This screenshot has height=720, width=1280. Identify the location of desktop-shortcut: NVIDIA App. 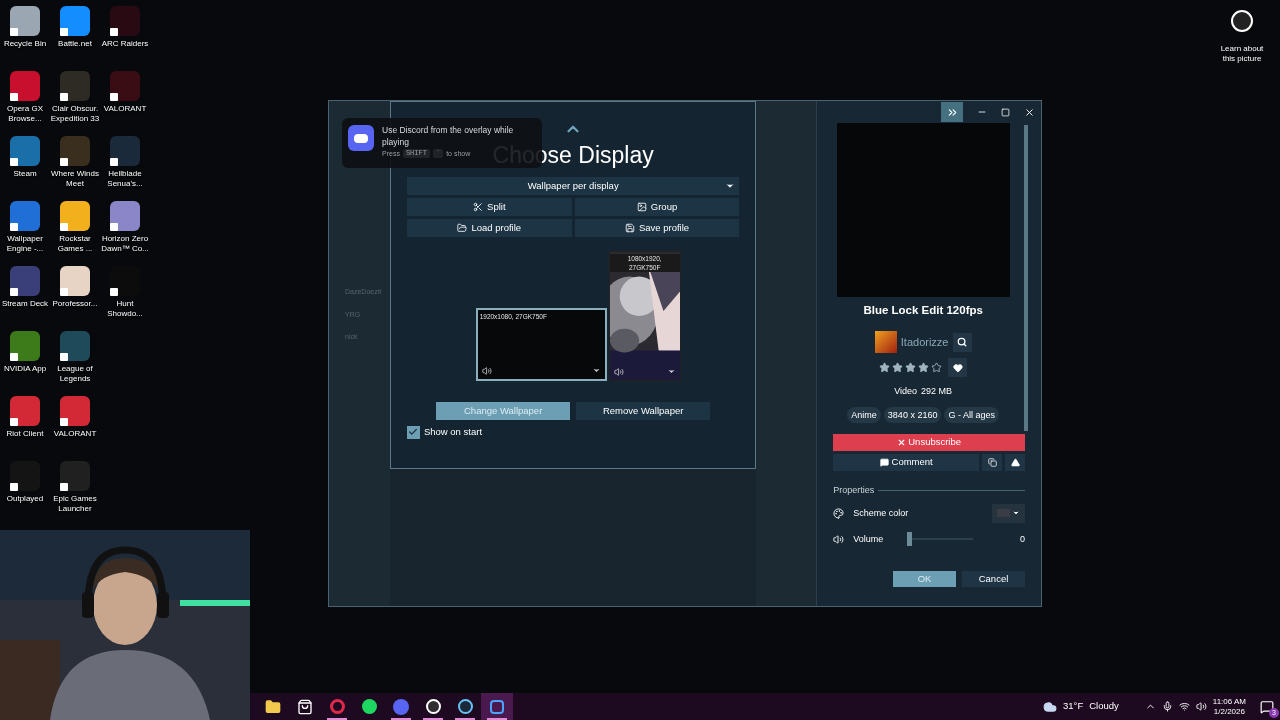
(25, 357).